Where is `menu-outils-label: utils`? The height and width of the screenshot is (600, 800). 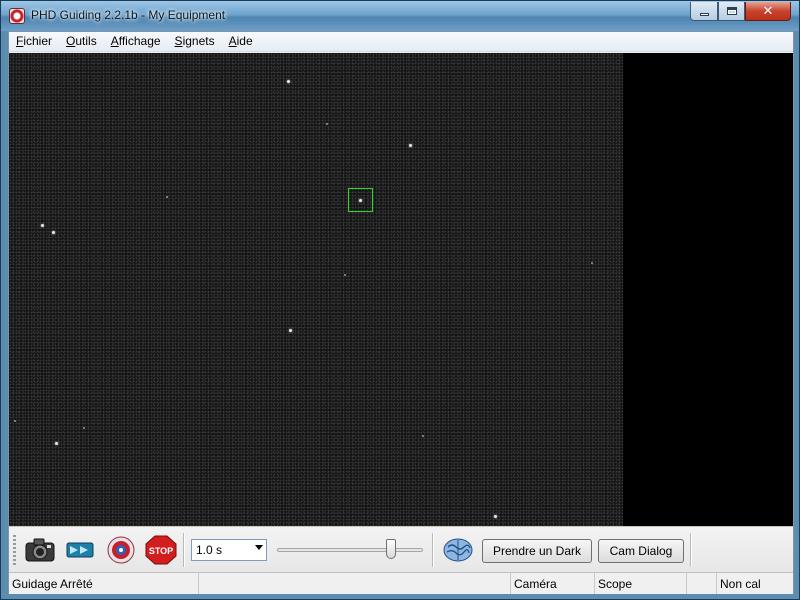
menu-outils-label: utils is located at coordinates (86, 41).